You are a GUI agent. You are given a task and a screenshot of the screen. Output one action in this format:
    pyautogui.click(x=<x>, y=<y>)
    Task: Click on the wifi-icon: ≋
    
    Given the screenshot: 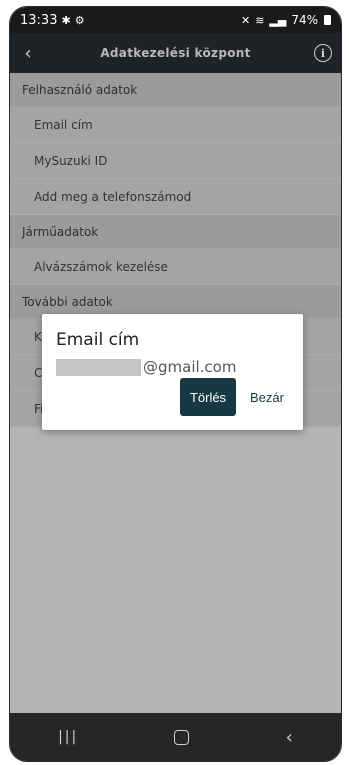 What is the action you would take?
    pyautogui.click(x=260, y=20)
    